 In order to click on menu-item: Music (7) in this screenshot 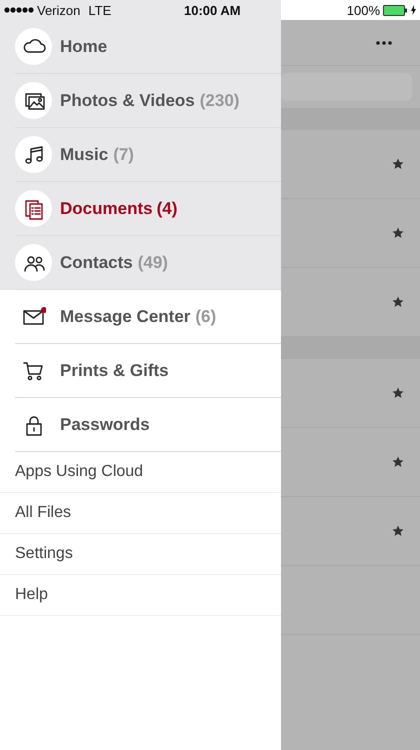, I will do `click(148, 155)`.